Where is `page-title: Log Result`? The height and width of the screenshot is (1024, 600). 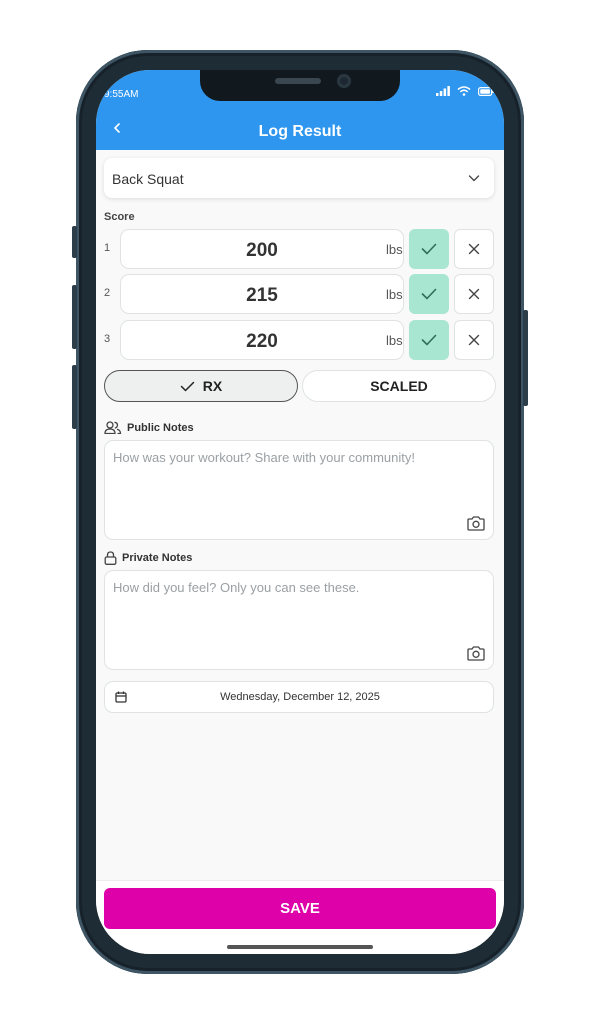 page-title: Log Result is located at coordinates (300, 131).